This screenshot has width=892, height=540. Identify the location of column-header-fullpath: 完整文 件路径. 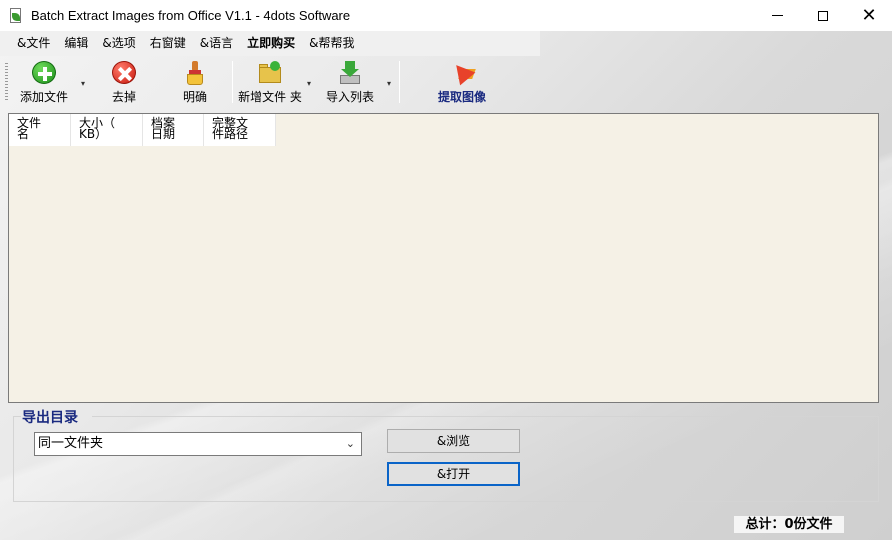
(240, 130).